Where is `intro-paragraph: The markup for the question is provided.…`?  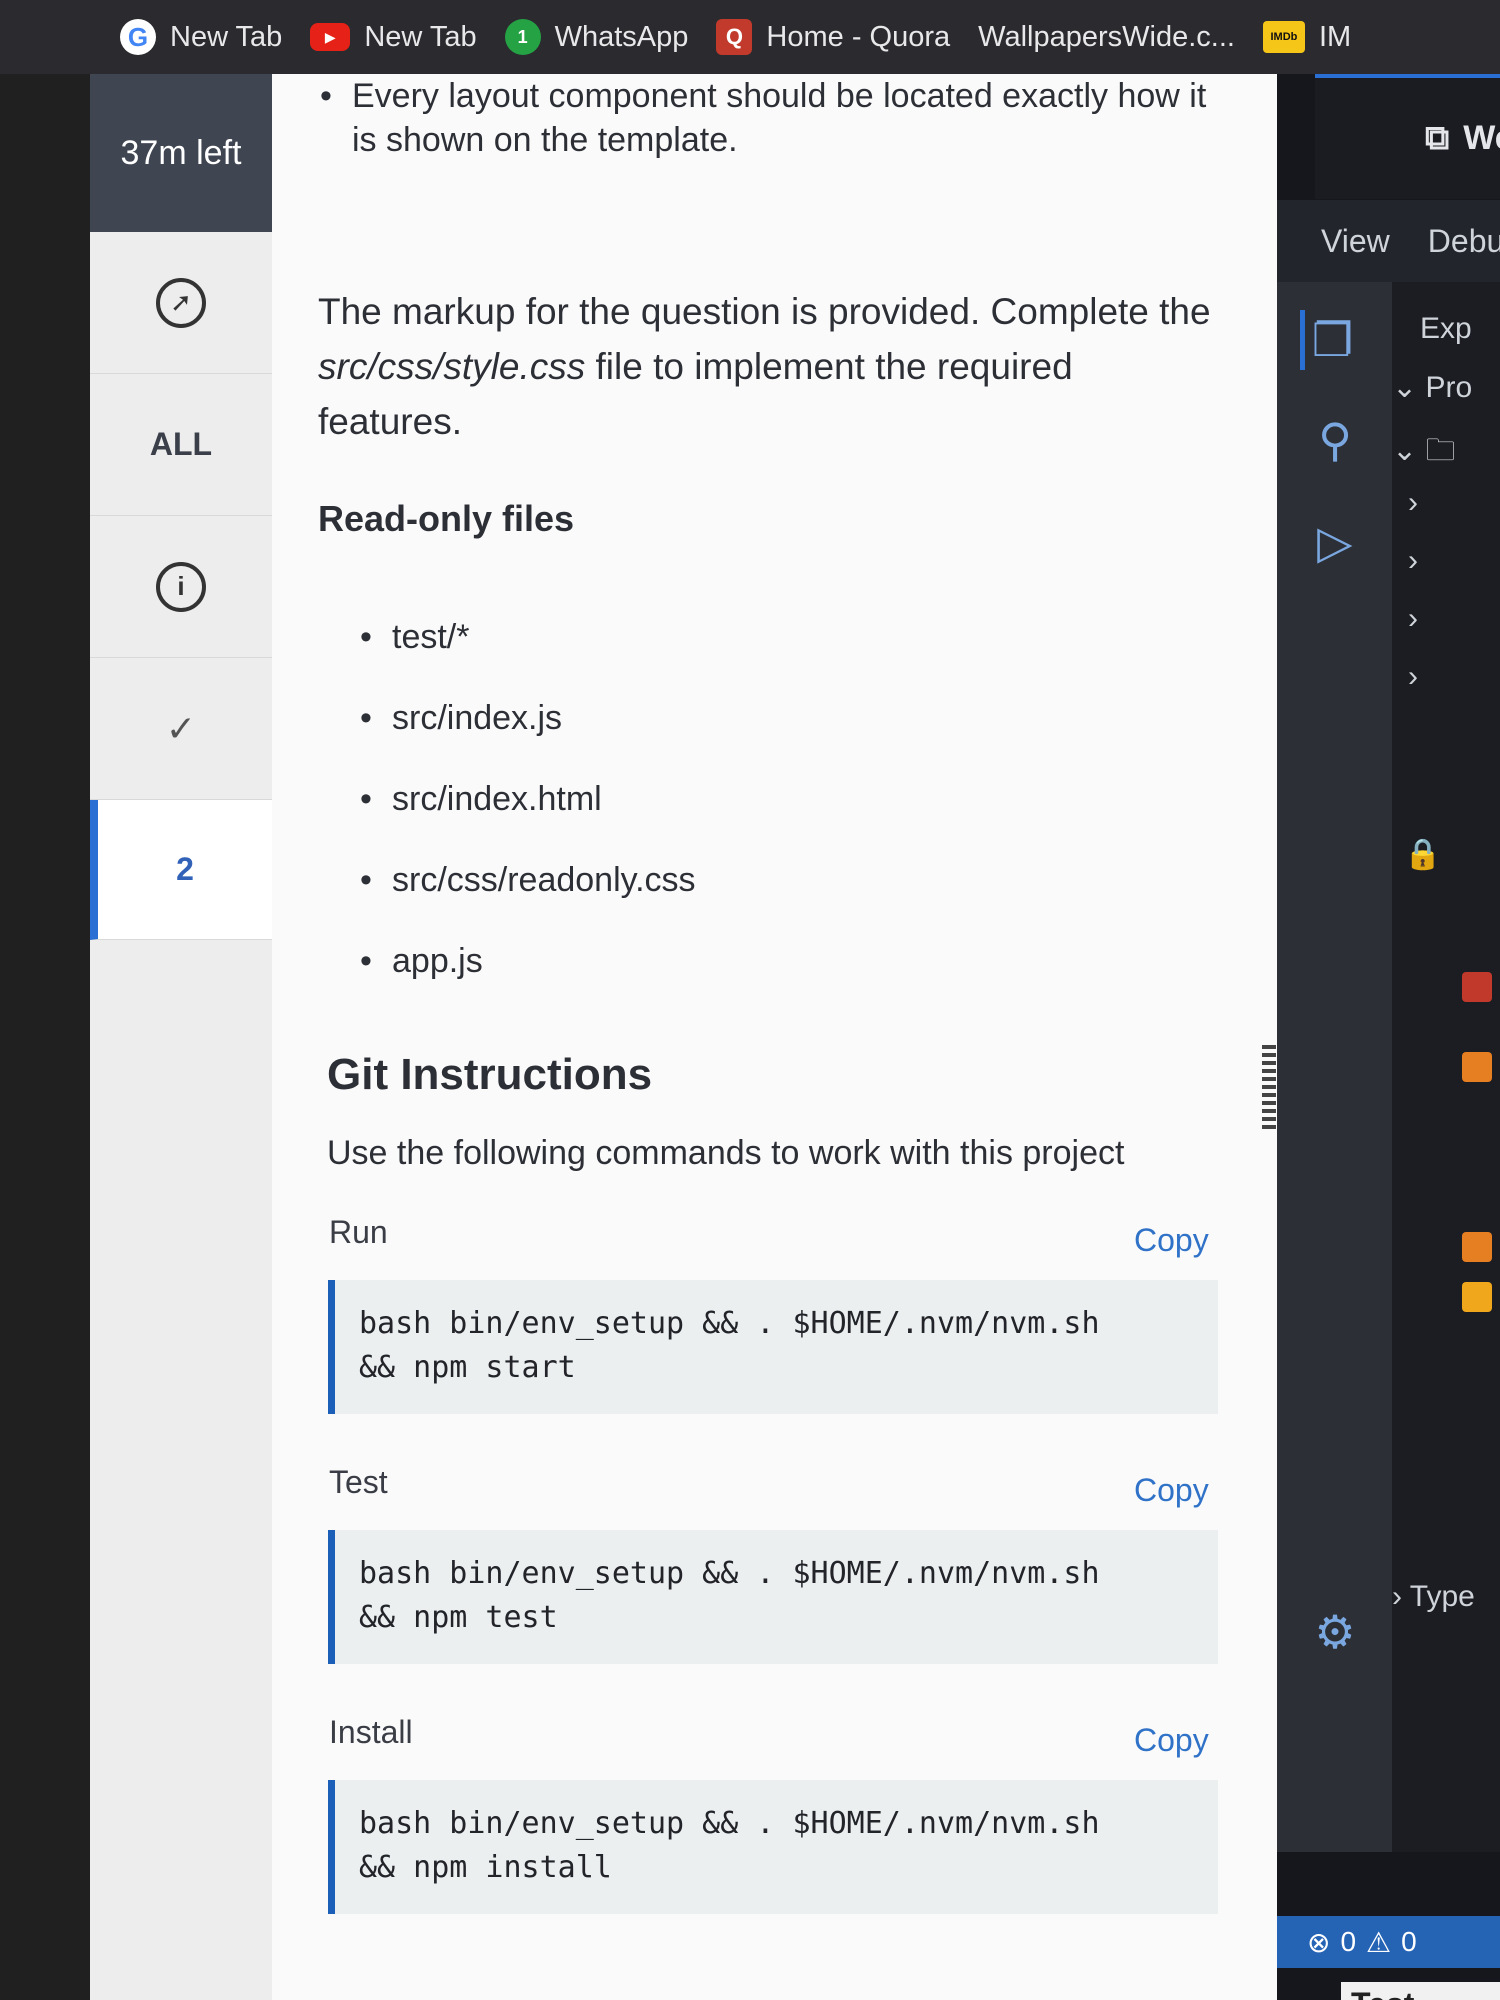 intro-paragraph: The markup for the question is provided.… is located at coordinates (768, 366).